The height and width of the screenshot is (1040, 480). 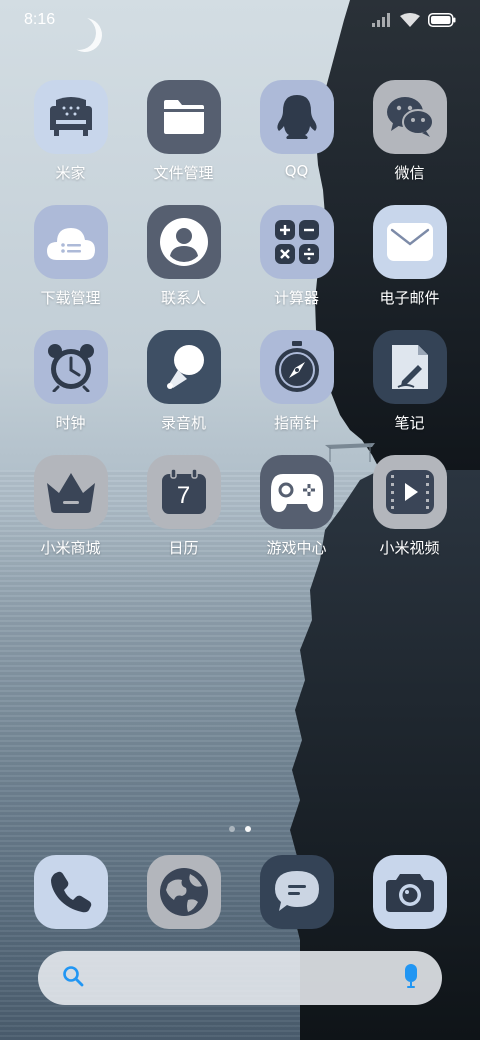 I want to click on dock-browser, so click(x=183, y=893).